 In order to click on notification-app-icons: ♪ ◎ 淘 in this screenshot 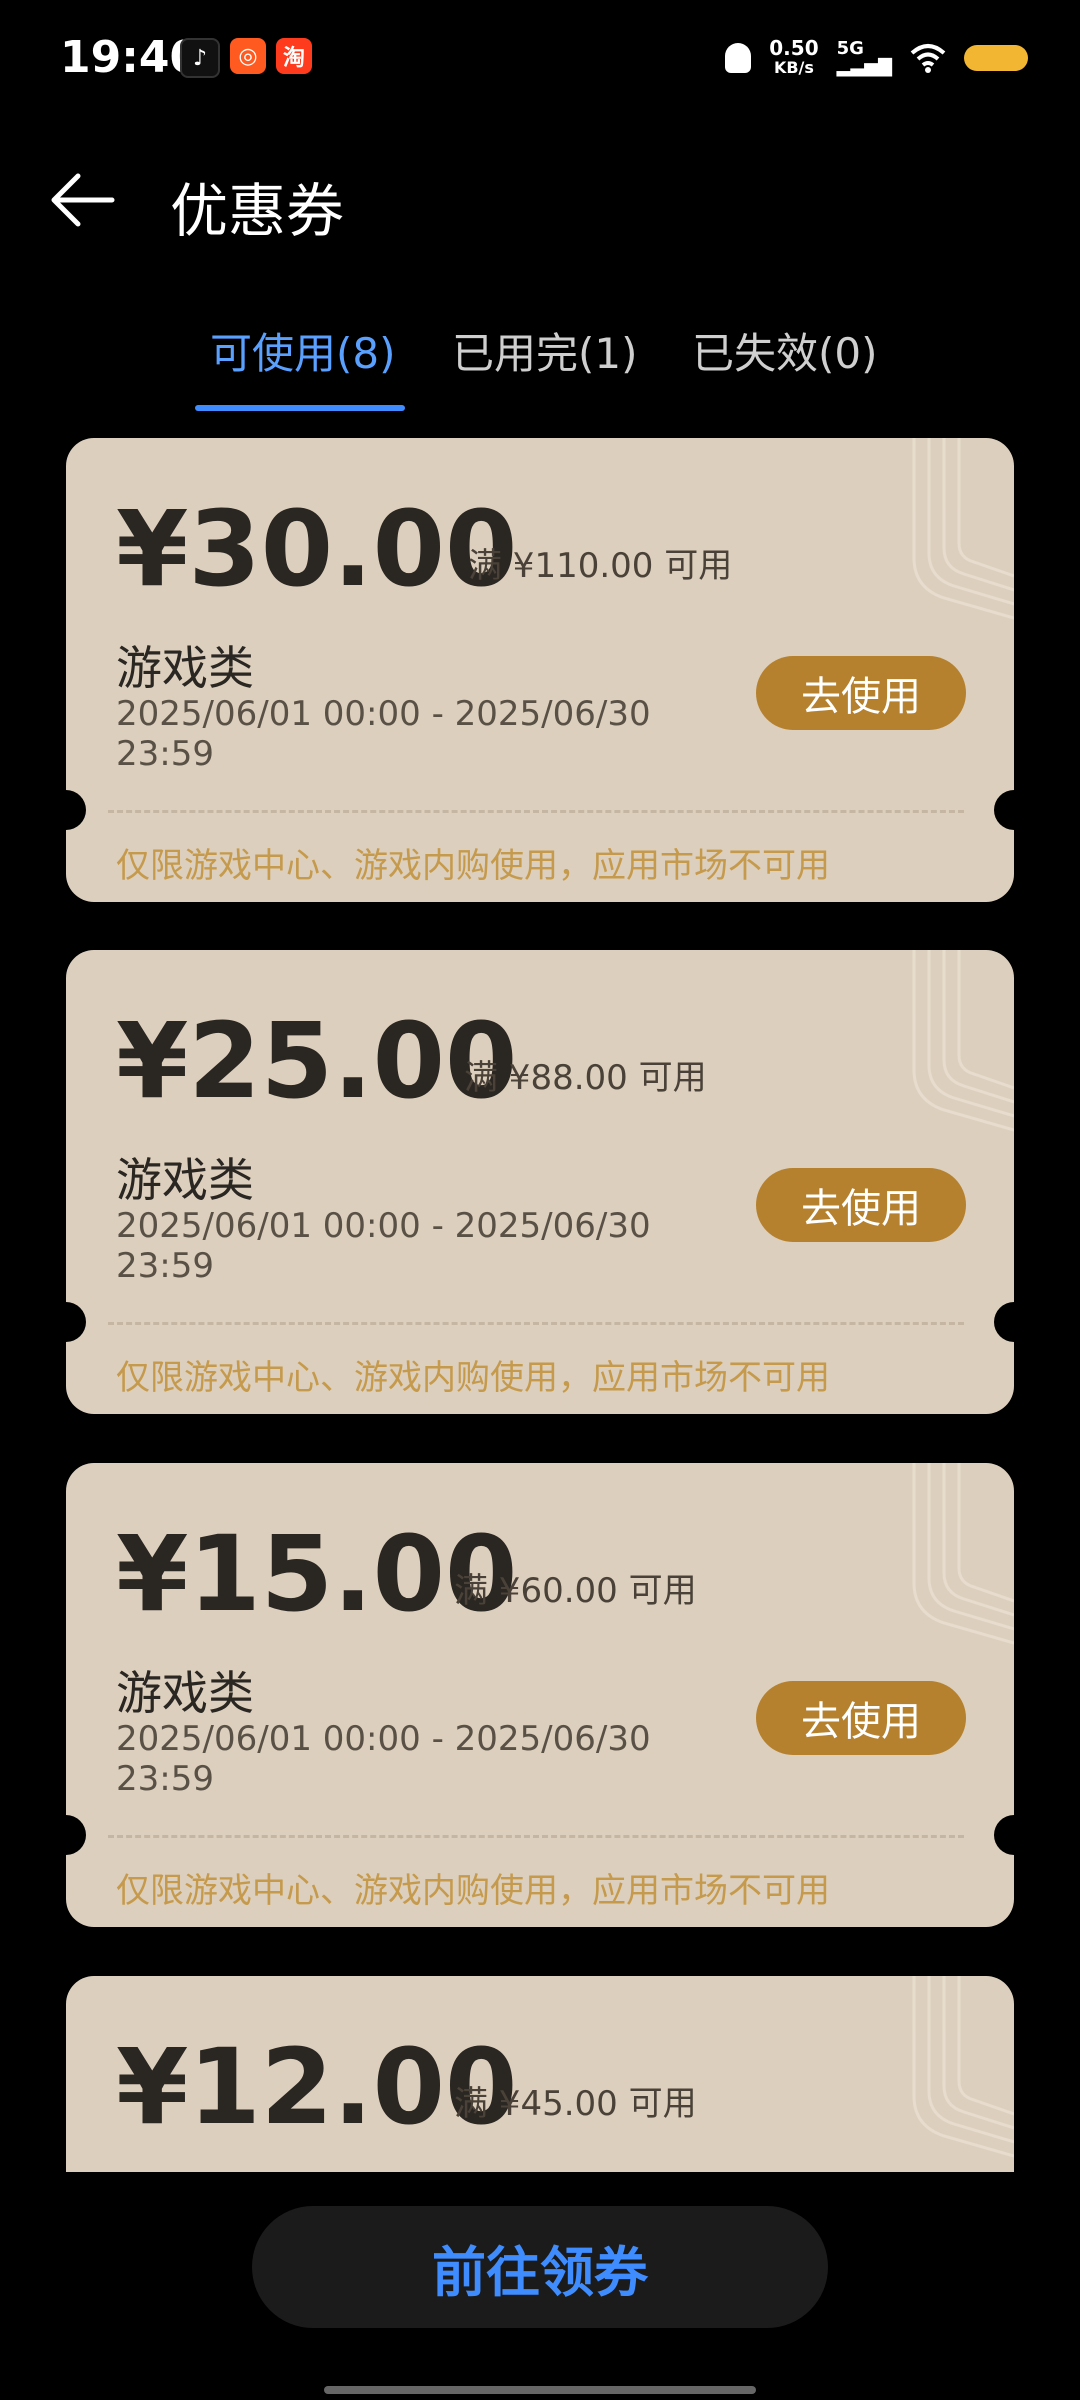, I will do `click(246, 58)`.